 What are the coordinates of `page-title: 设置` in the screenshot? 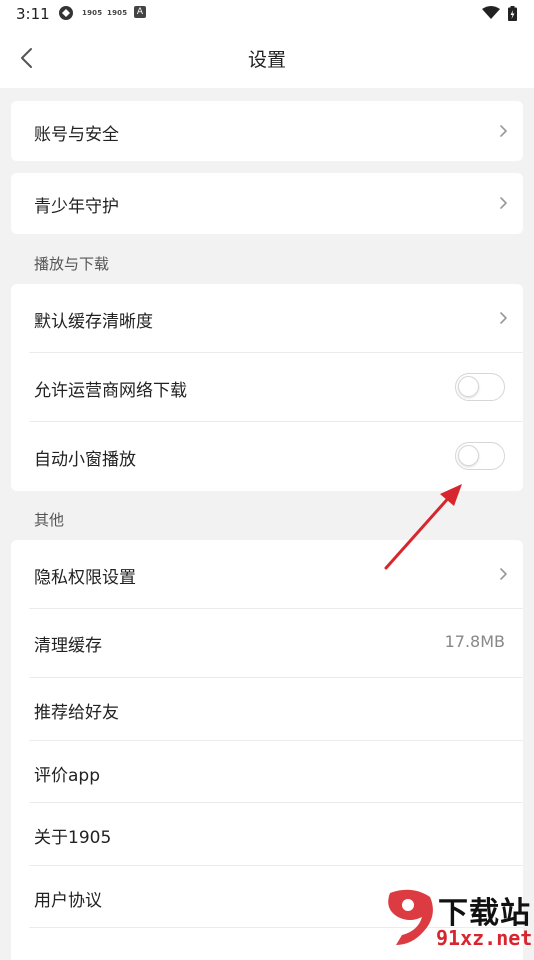 It's located at (266, 60).